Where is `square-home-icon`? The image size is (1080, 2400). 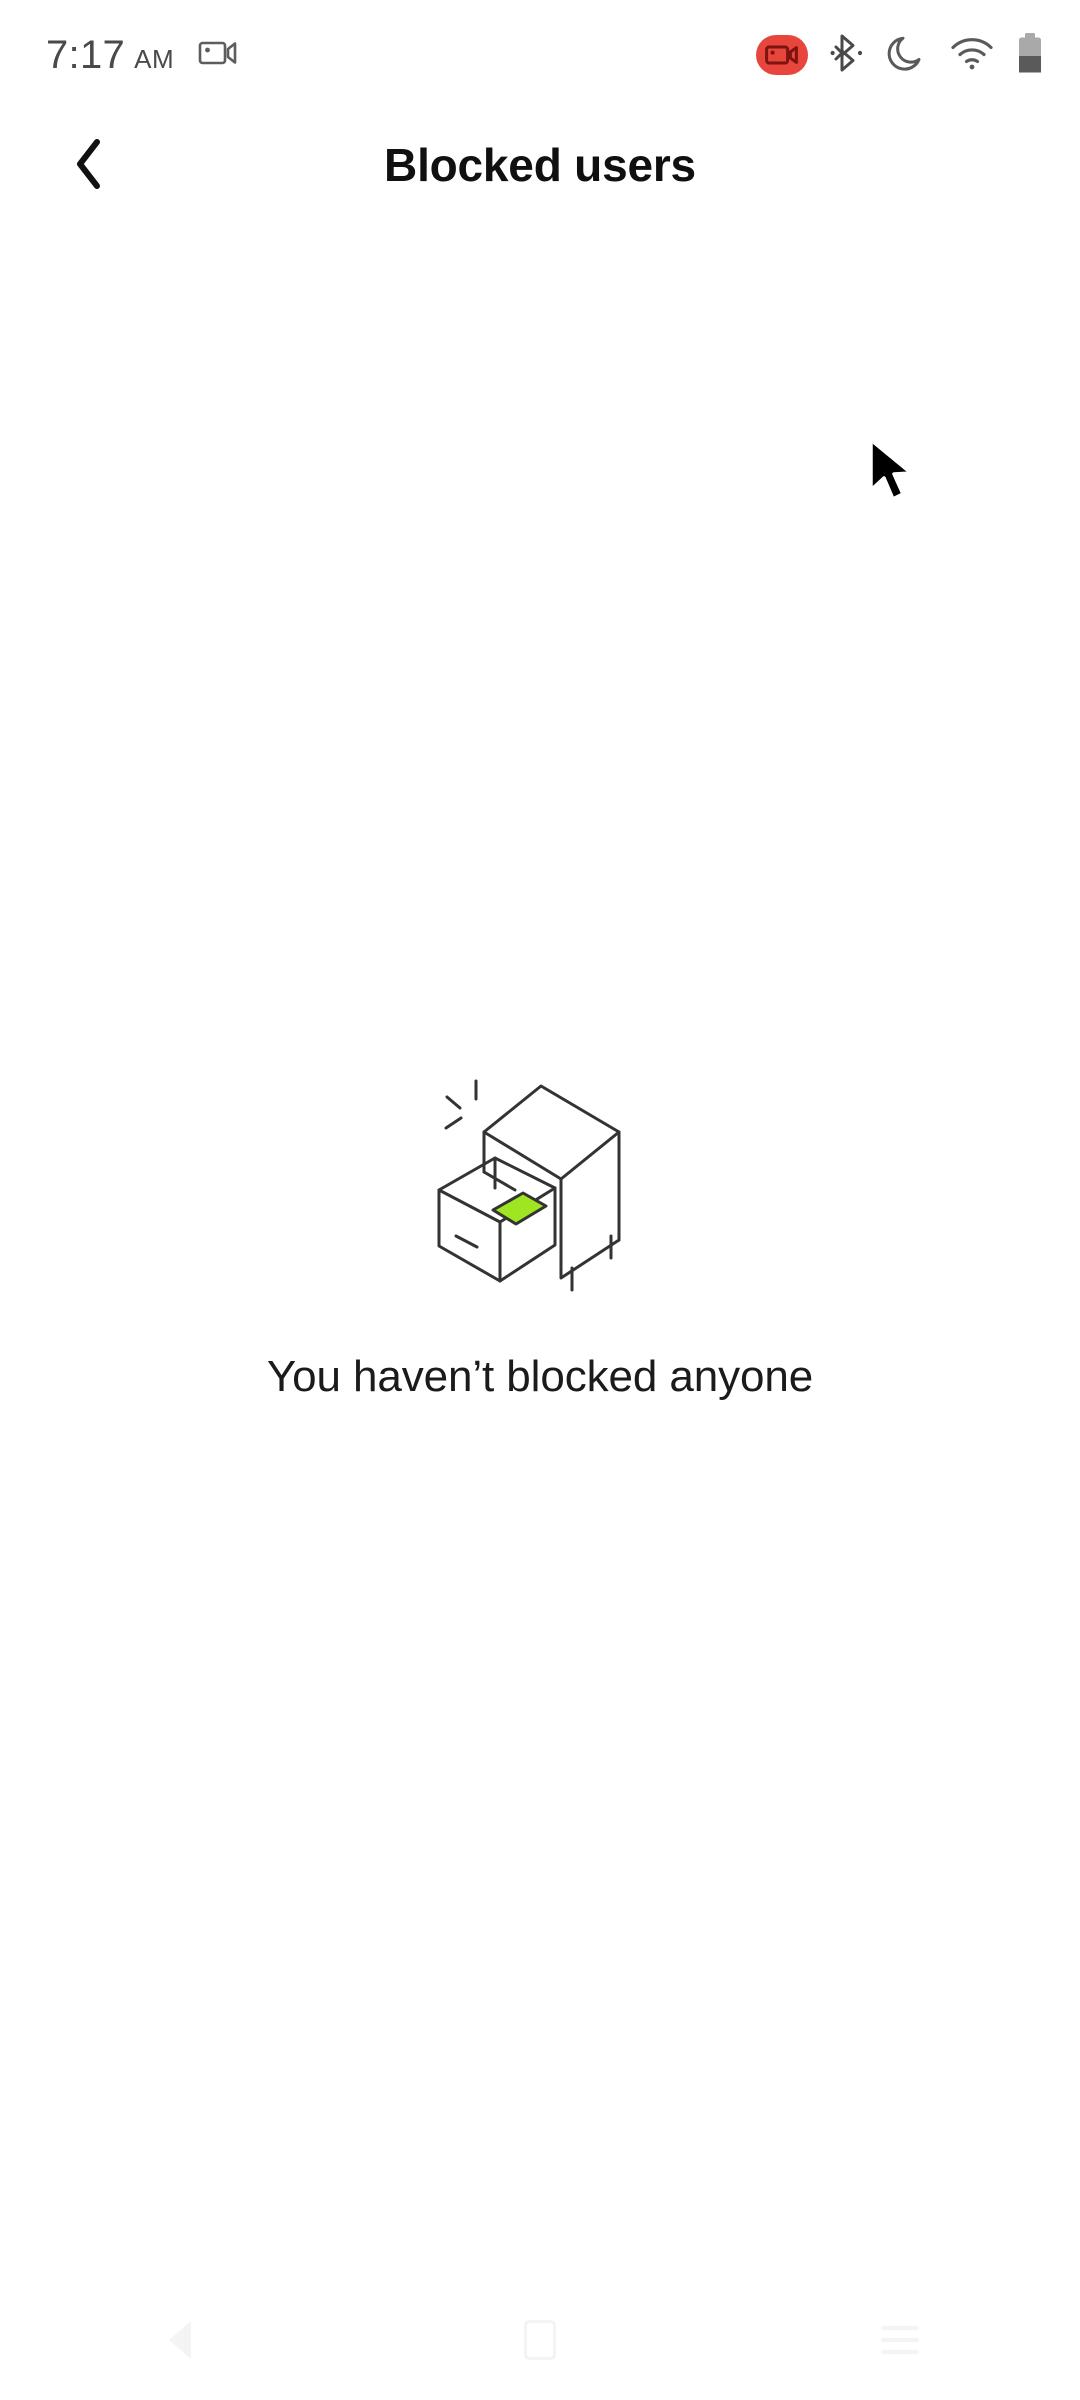 square-home-icon is located at coordinates (540, 2340).